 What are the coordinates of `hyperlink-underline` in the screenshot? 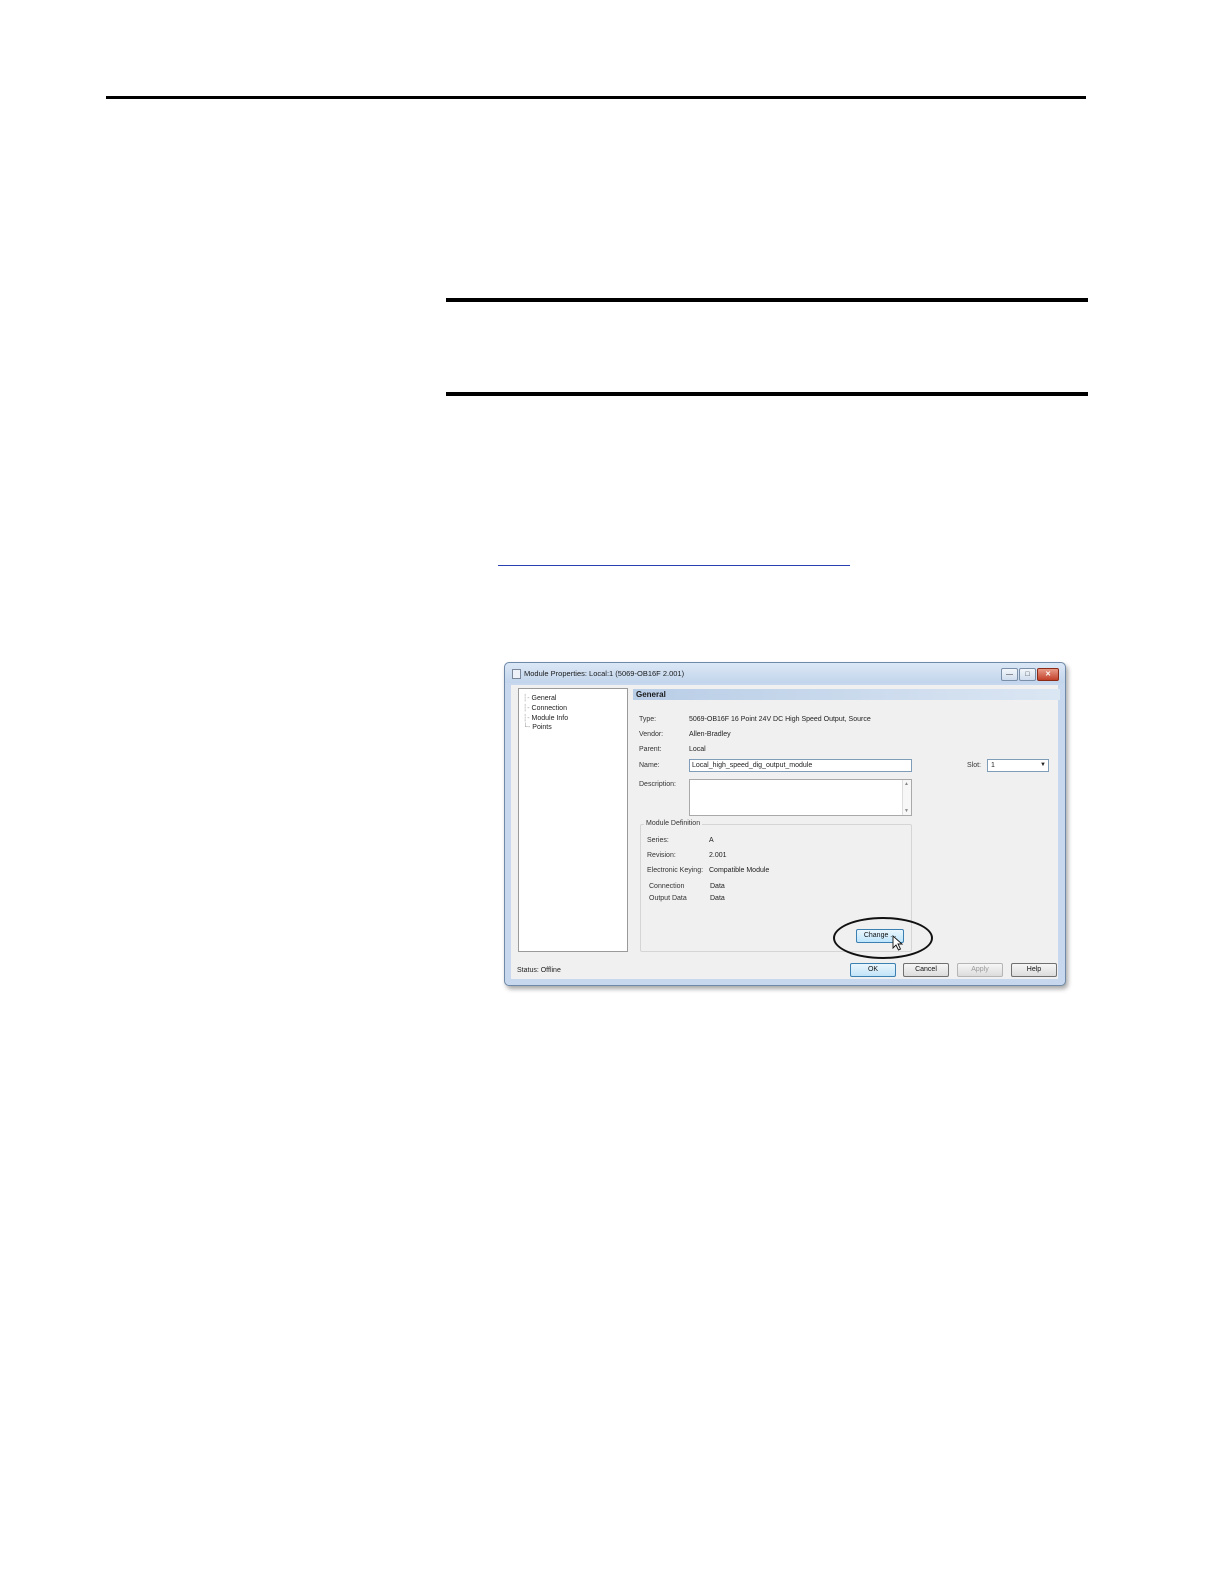 It's located at (674, 565).